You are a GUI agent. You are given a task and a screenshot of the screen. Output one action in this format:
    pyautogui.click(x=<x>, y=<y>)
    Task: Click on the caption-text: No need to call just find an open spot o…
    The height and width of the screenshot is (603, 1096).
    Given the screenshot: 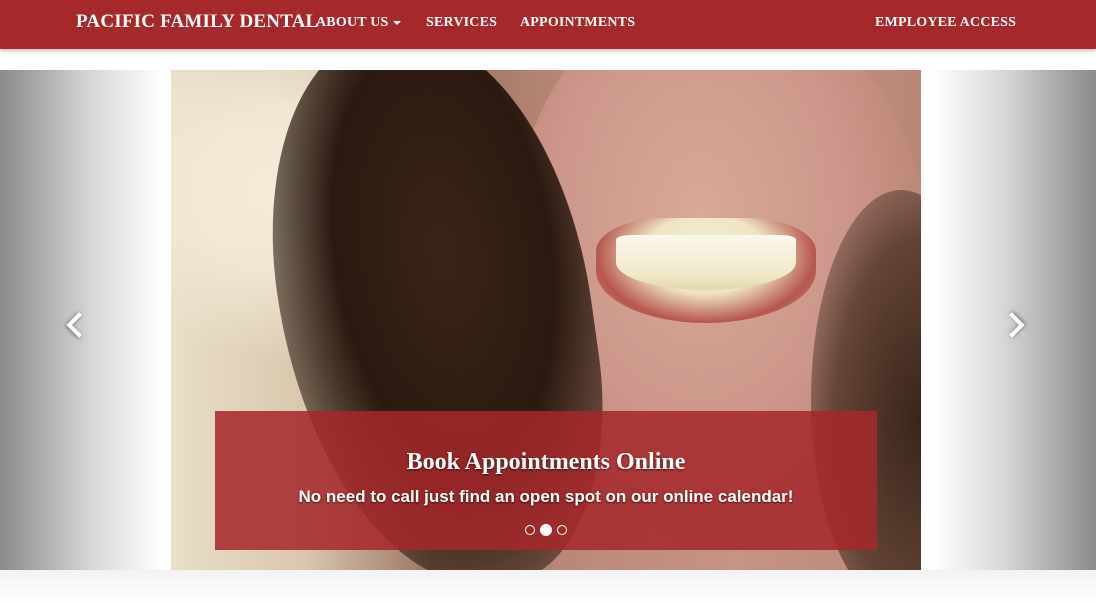 What is the action you would take?
    pyautogui.click(x=546, y=496)
    